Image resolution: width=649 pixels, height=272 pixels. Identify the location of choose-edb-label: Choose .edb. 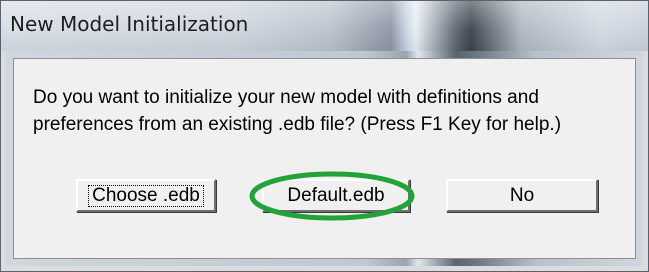
(146, 195).